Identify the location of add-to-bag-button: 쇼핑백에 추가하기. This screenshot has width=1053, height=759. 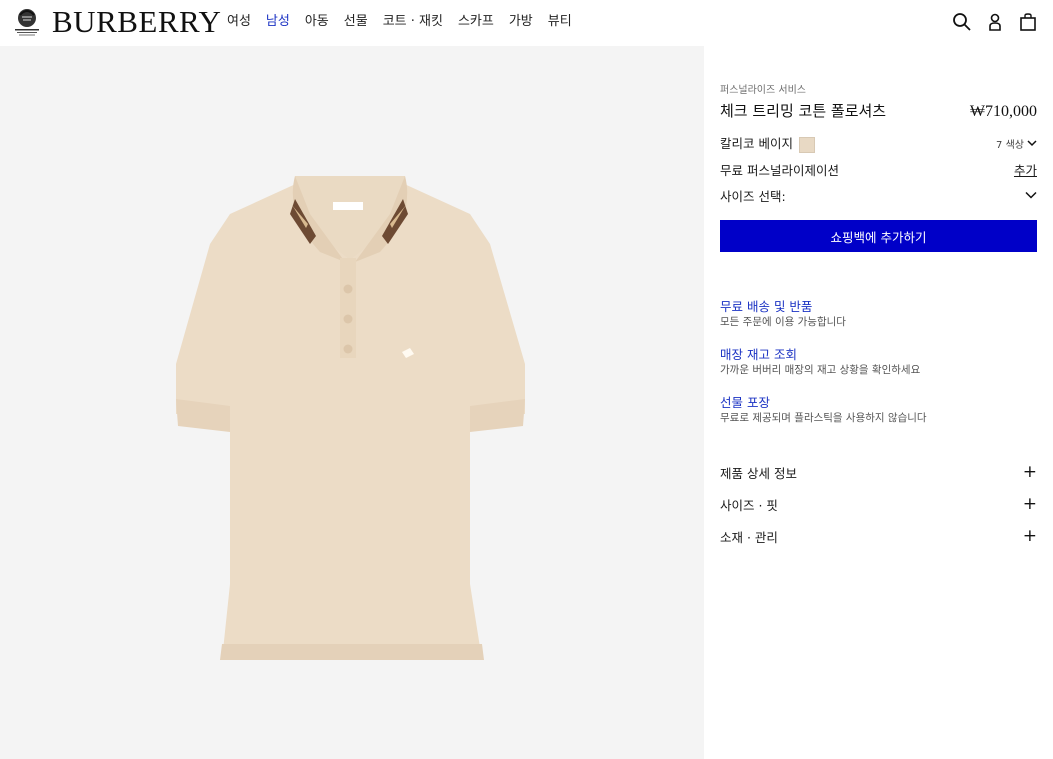
(878, 236).